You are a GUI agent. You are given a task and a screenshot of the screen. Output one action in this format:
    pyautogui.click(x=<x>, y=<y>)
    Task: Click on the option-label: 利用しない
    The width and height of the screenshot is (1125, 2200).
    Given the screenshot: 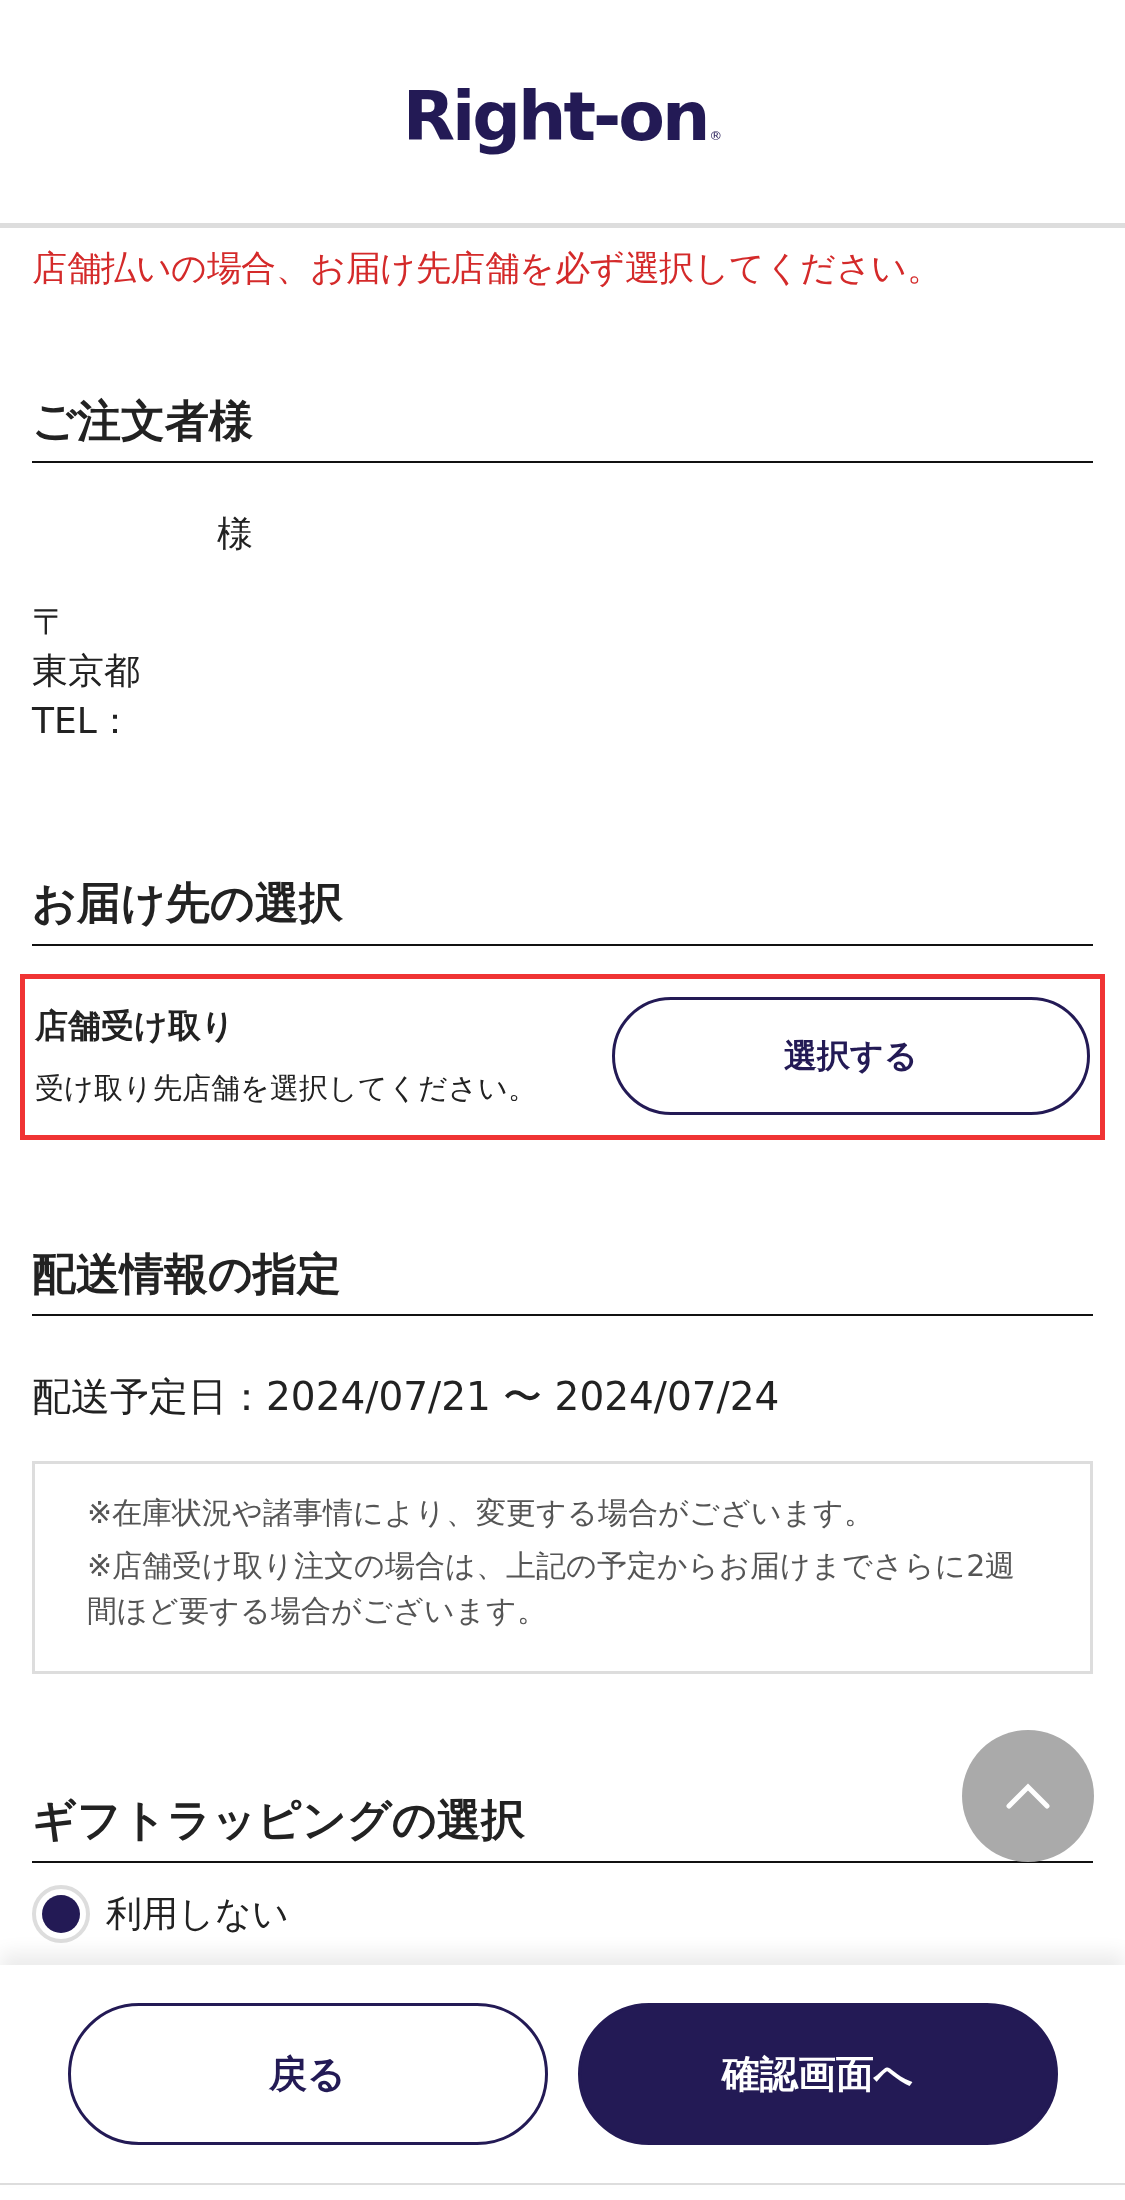 What is the action you would take?
    pyautogui.click(x=197, y=1913)
    